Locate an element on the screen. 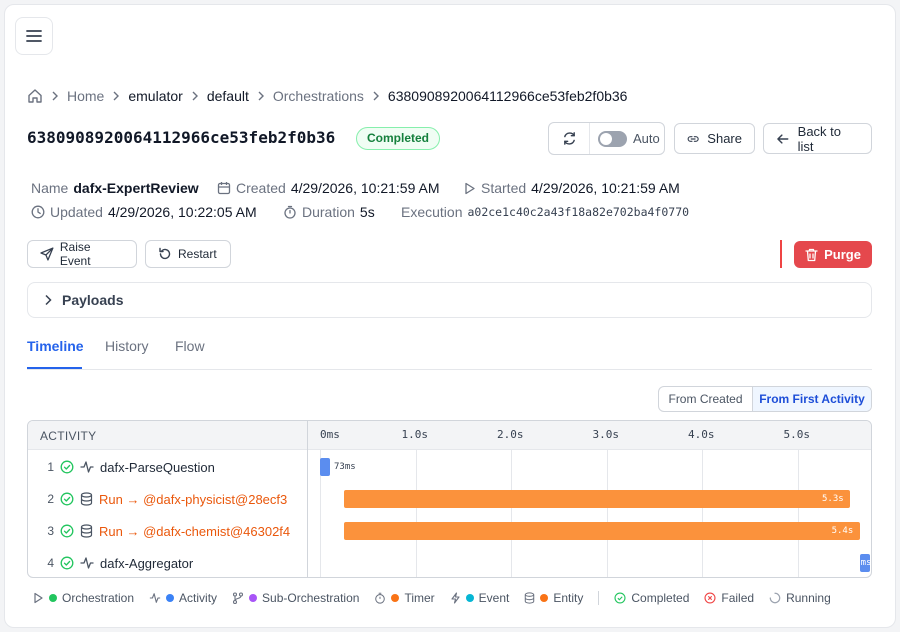 Image resolution: width=900 pixels, height=632 pixels. legend-label: Timer is located at coordinates (419, 598).